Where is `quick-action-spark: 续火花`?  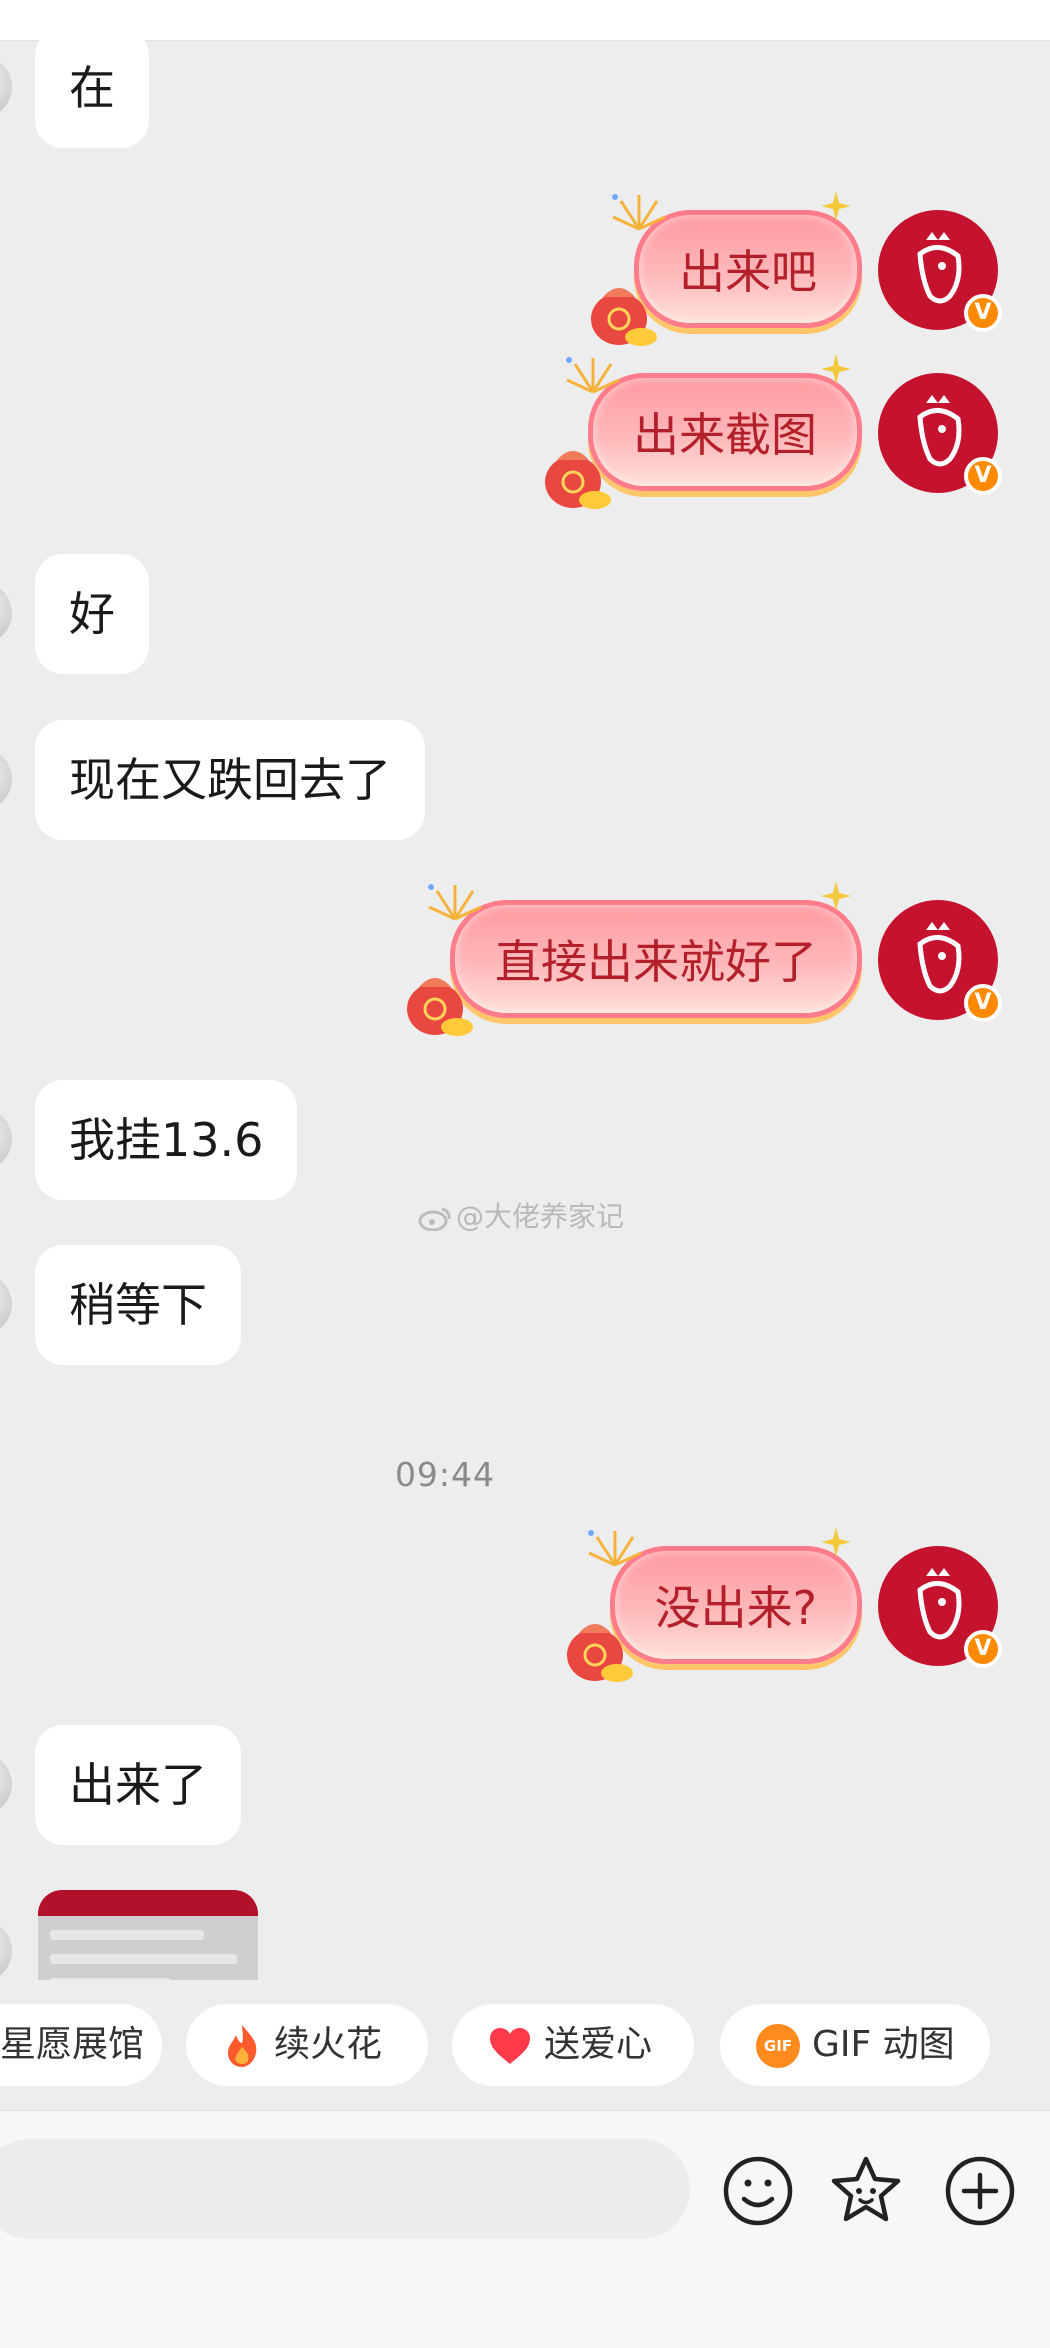
quick-action-spark: 续火花 is located at coordinates (307, 2045).